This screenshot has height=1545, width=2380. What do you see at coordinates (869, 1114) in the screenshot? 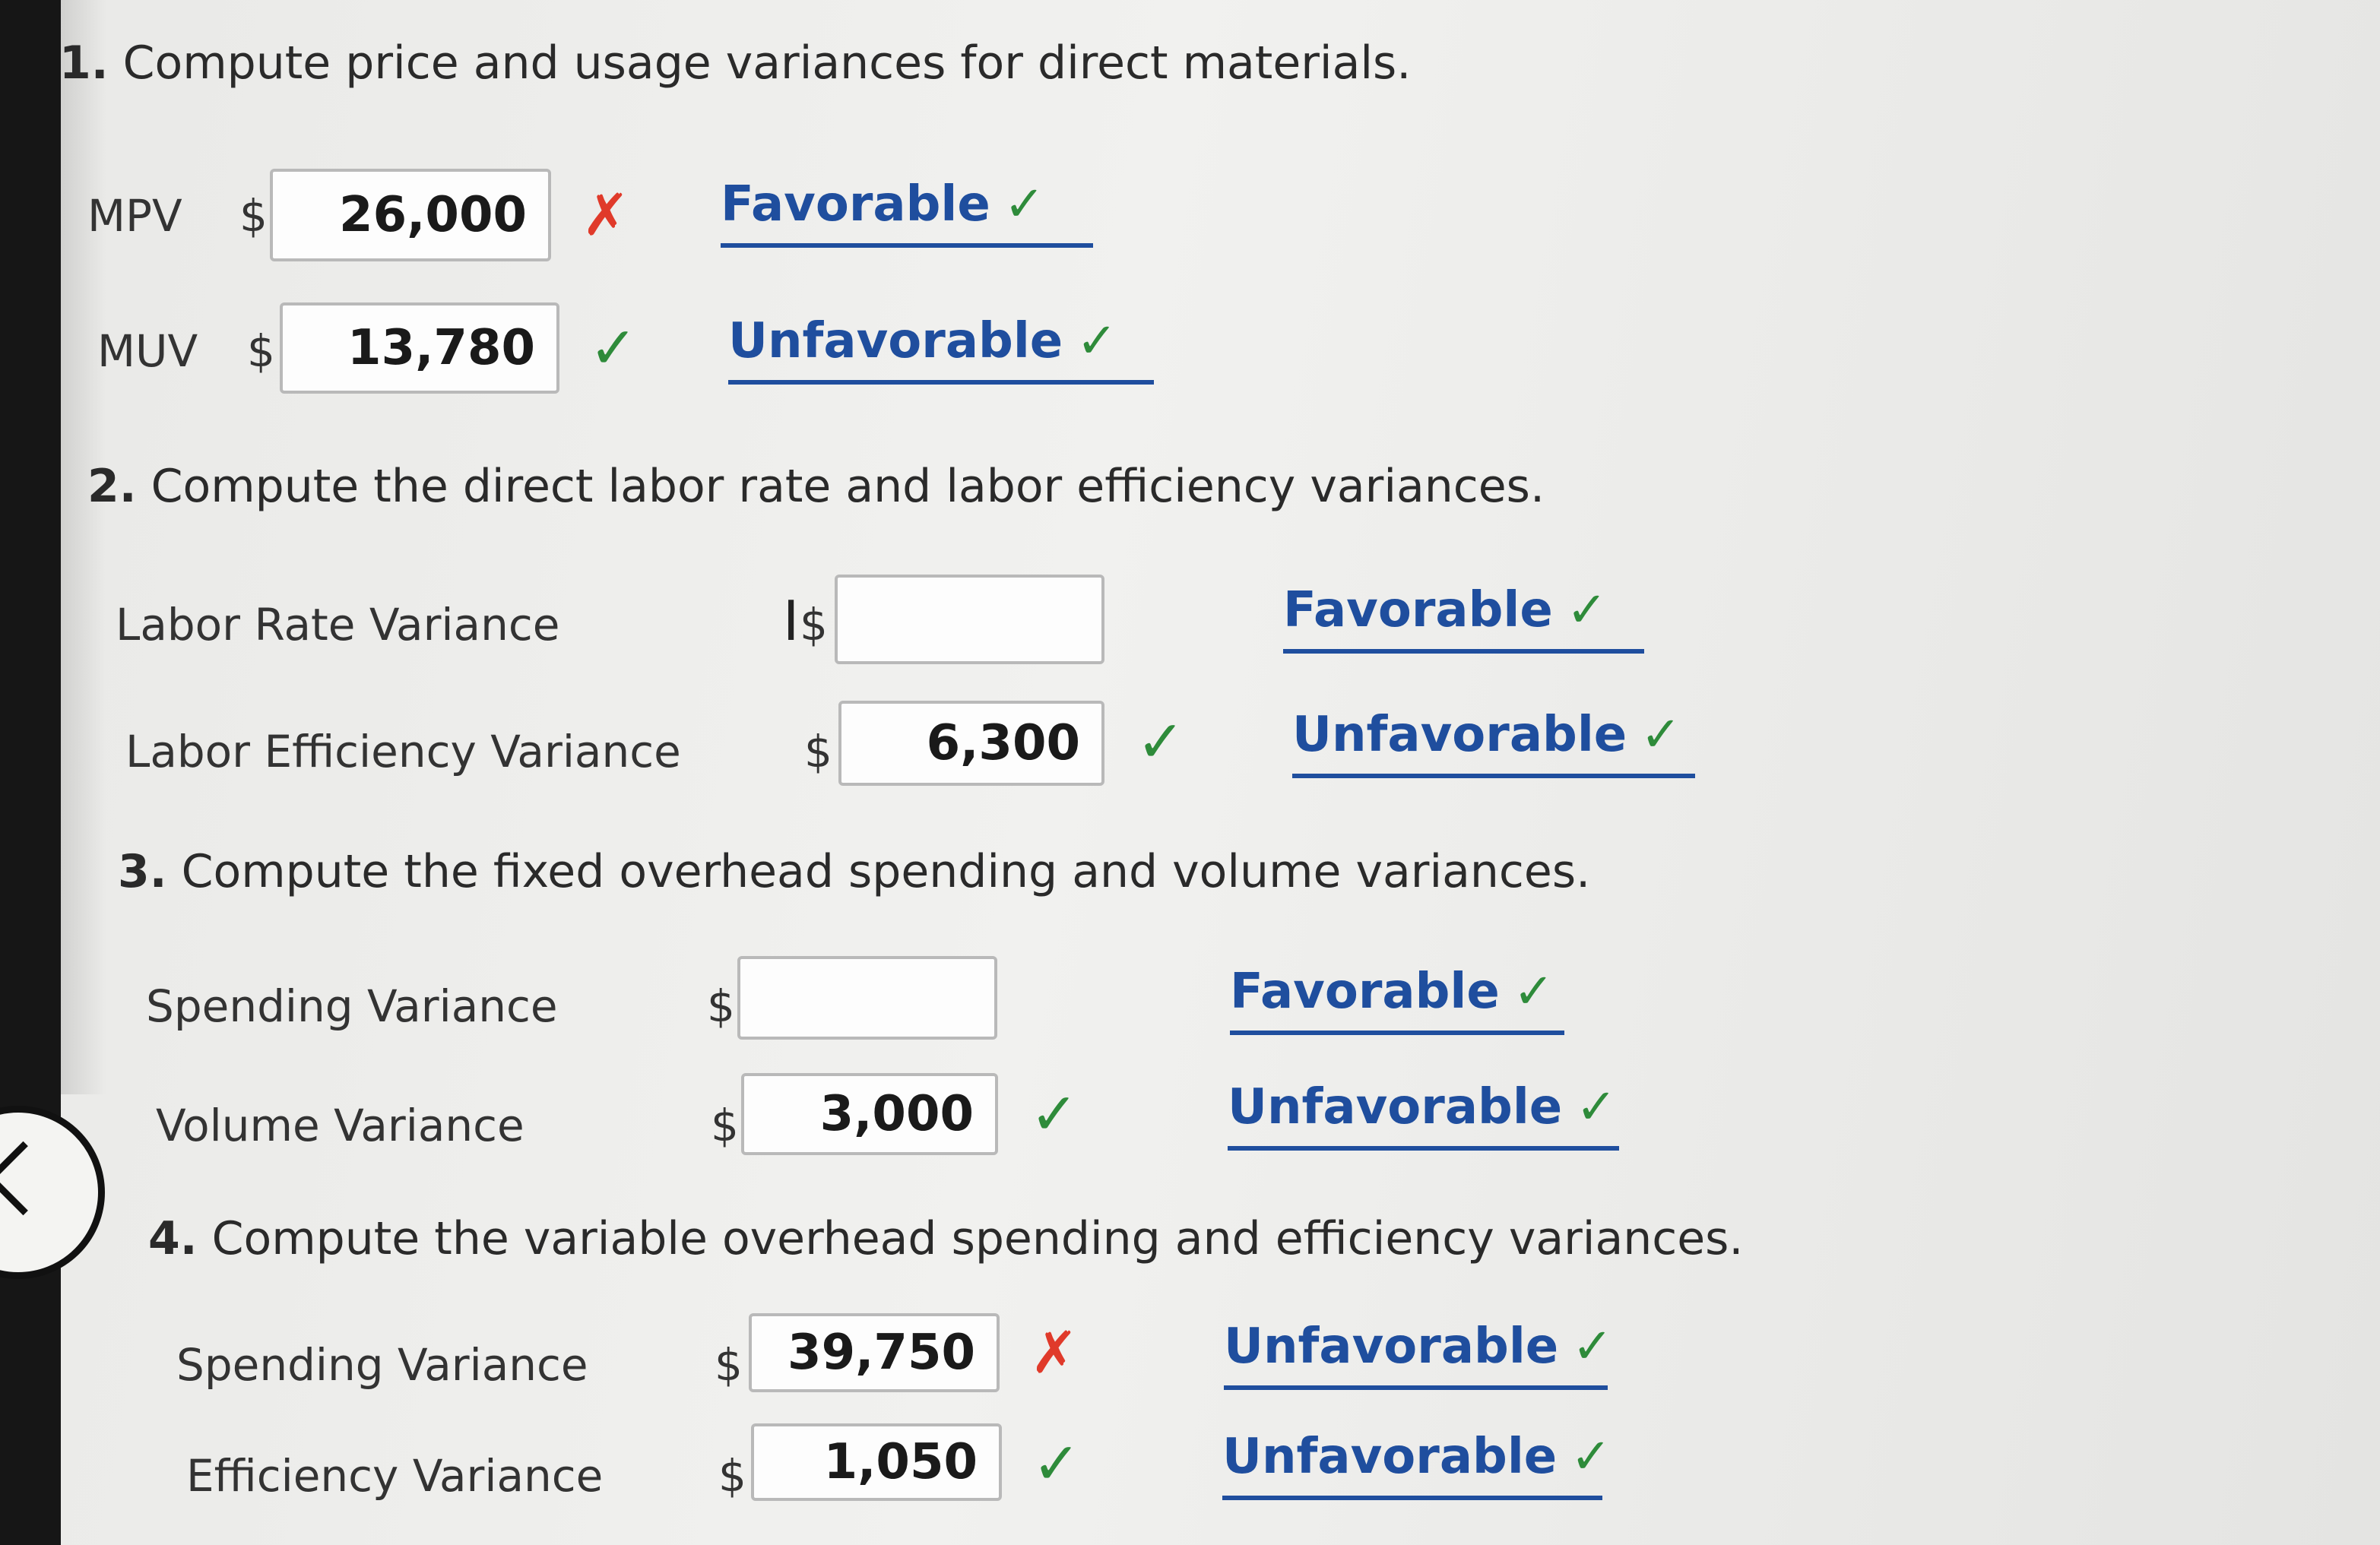
I see `volume-variance-input: 3,000` at bounding box center [869, 1114].